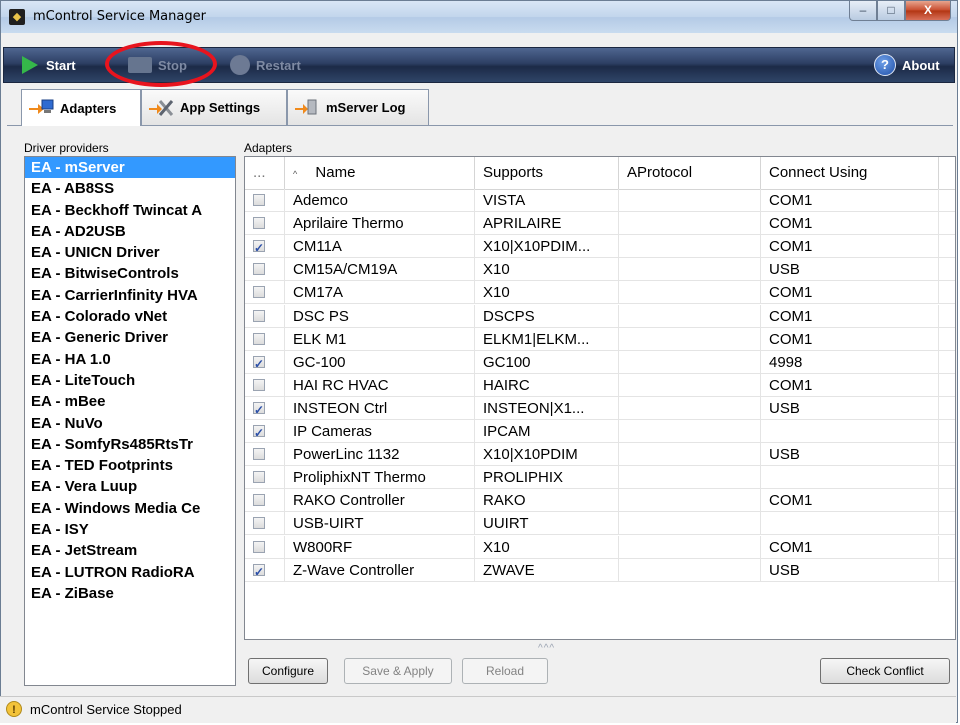 The height and width of the screenshot is (725, 960). What do you see at coordinates (130, 188) in the screenshot?
I see `driver-list-item: EA - AB8SS` at bounding box center [130, 188].